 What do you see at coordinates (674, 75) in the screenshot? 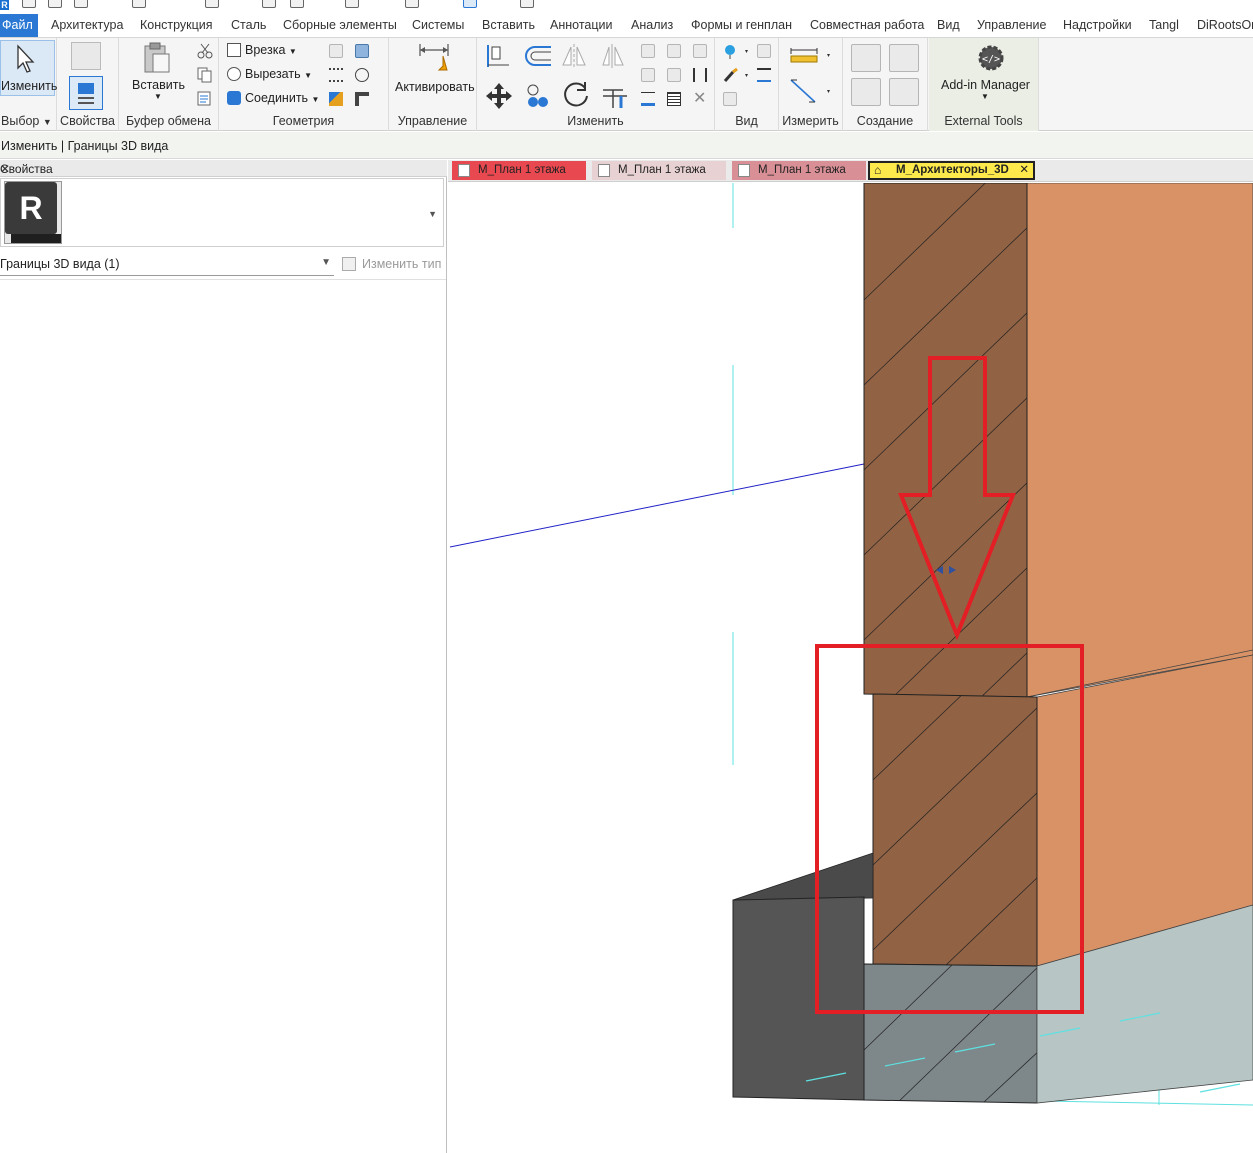
I see `scale-icon` at bounding box center [674, 75].